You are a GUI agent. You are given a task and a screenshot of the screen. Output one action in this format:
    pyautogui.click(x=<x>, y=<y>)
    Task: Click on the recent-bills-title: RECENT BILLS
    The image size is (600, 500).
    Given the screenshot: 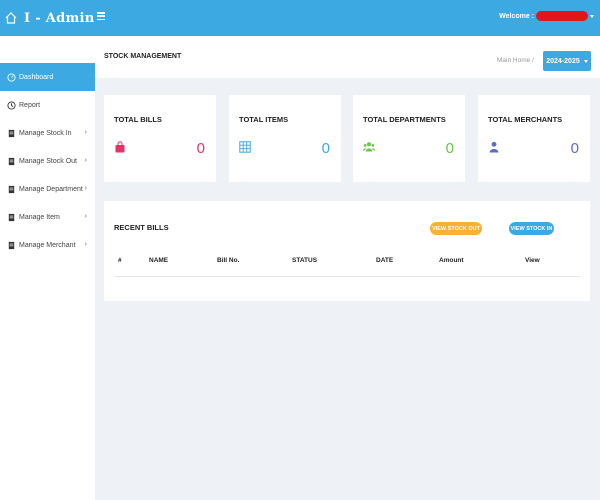 What is the action you would take?
    pyautogui.click(x=141, y=227)
    